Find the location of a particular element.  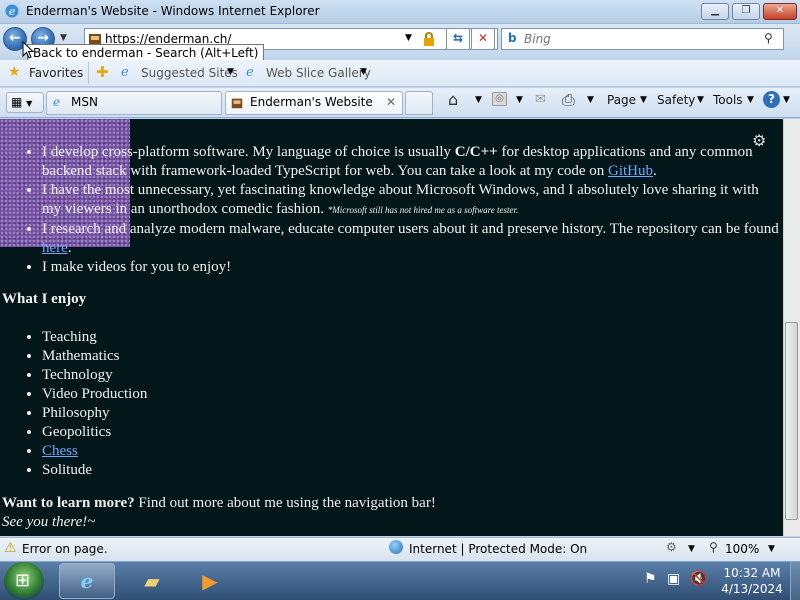

search-box: b ⚲ is located at coordinates (642, 39).